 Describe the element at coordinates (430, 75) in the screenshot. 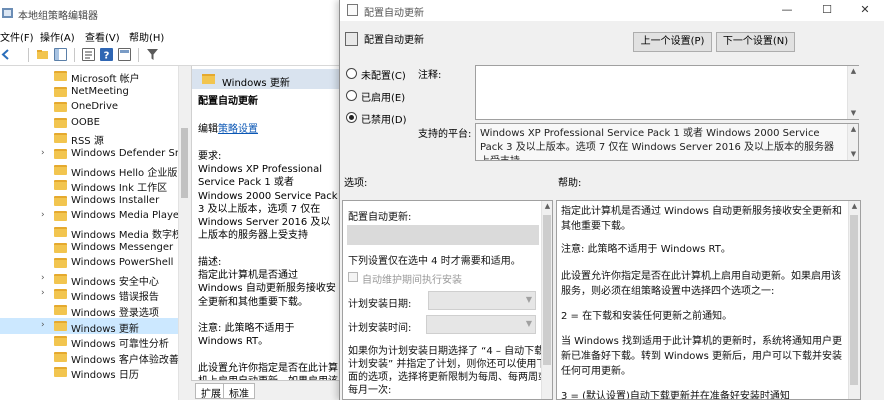

I see `comment-label: 注释:` at that location.